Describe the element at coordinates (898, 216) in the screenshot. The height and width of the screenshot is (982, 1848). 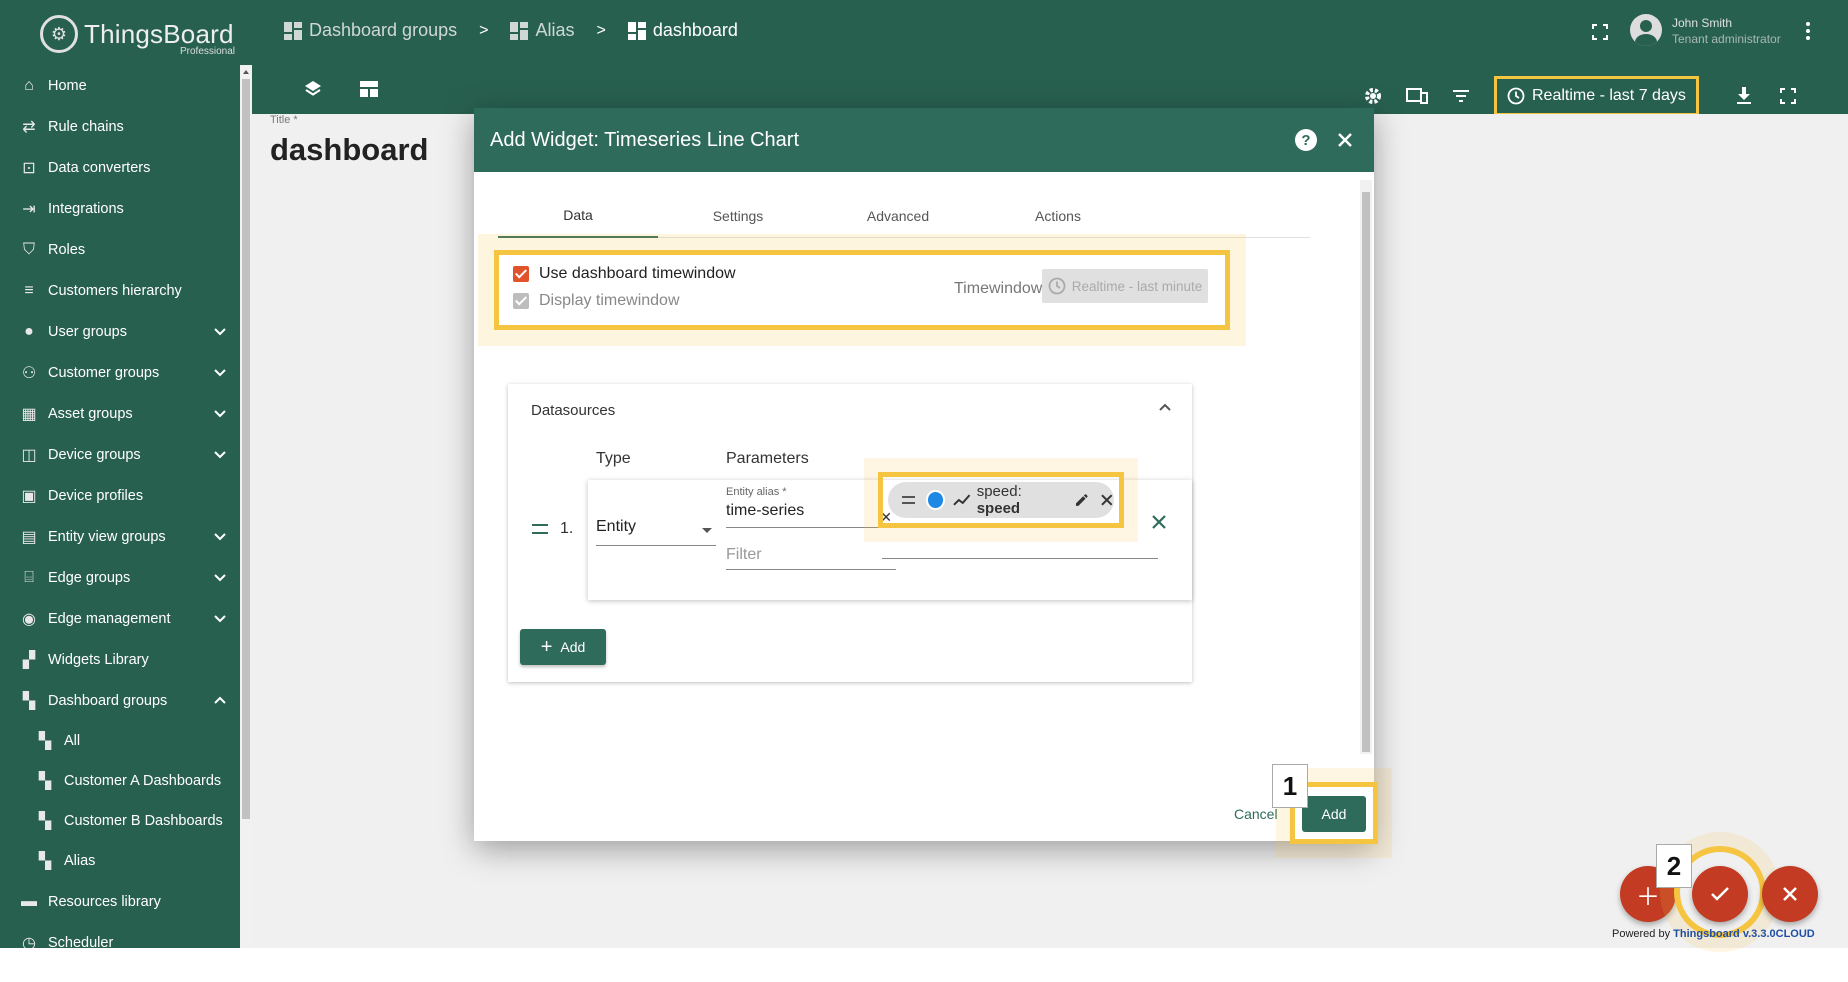
I see `tab-advanced: Advanced` at that location.